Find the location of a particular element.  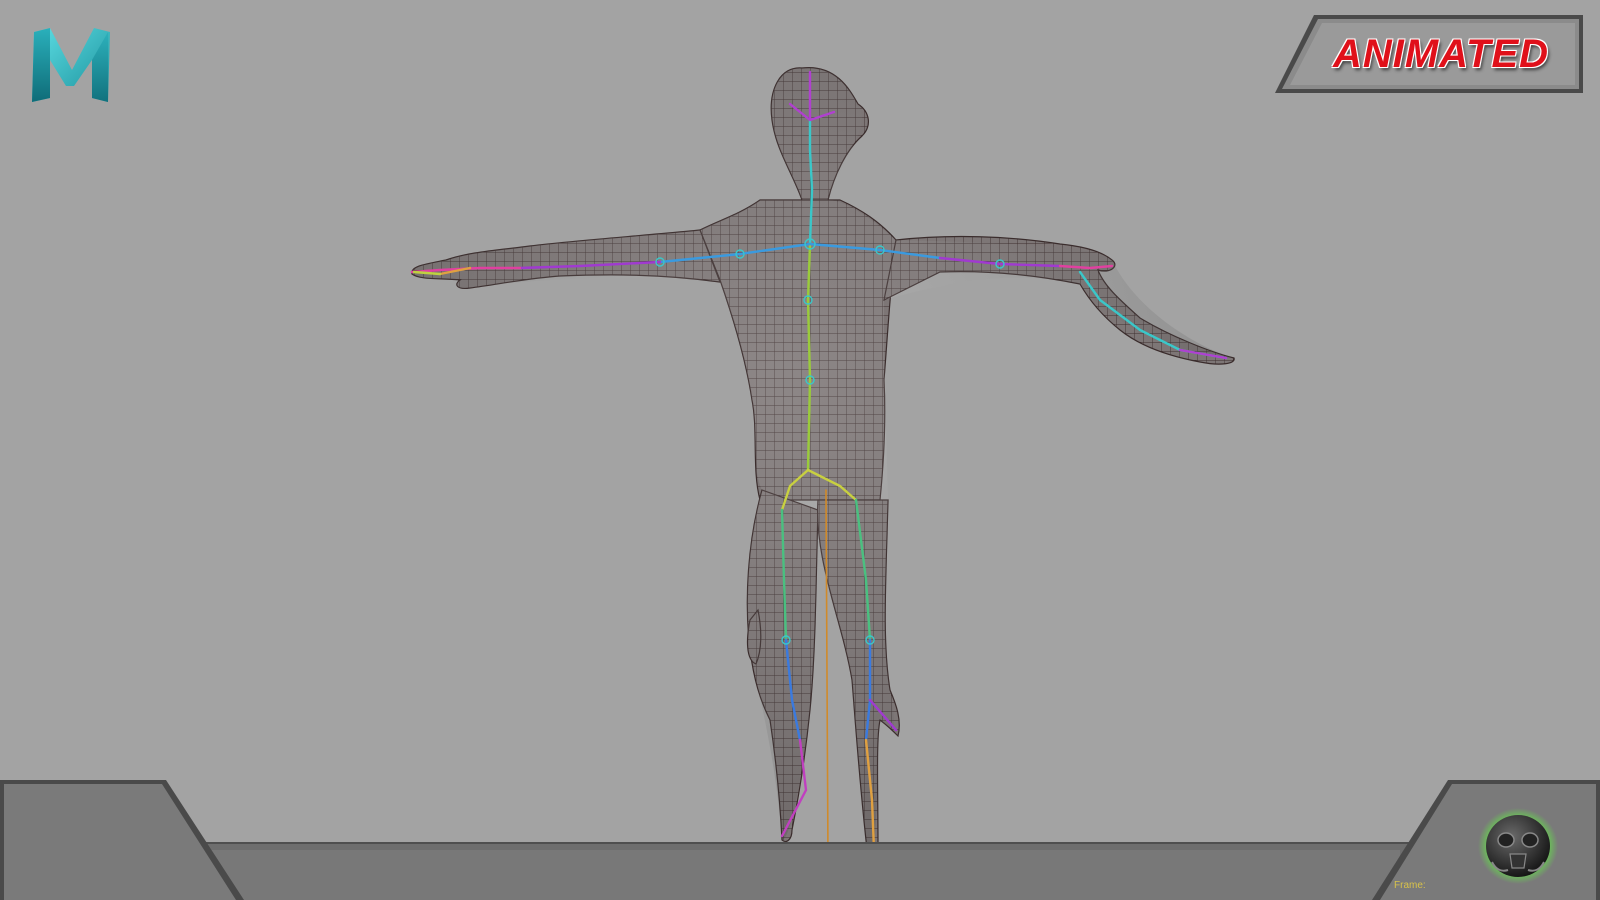

frame-counter-label: Frame: is located at coordinates (1410, 885).